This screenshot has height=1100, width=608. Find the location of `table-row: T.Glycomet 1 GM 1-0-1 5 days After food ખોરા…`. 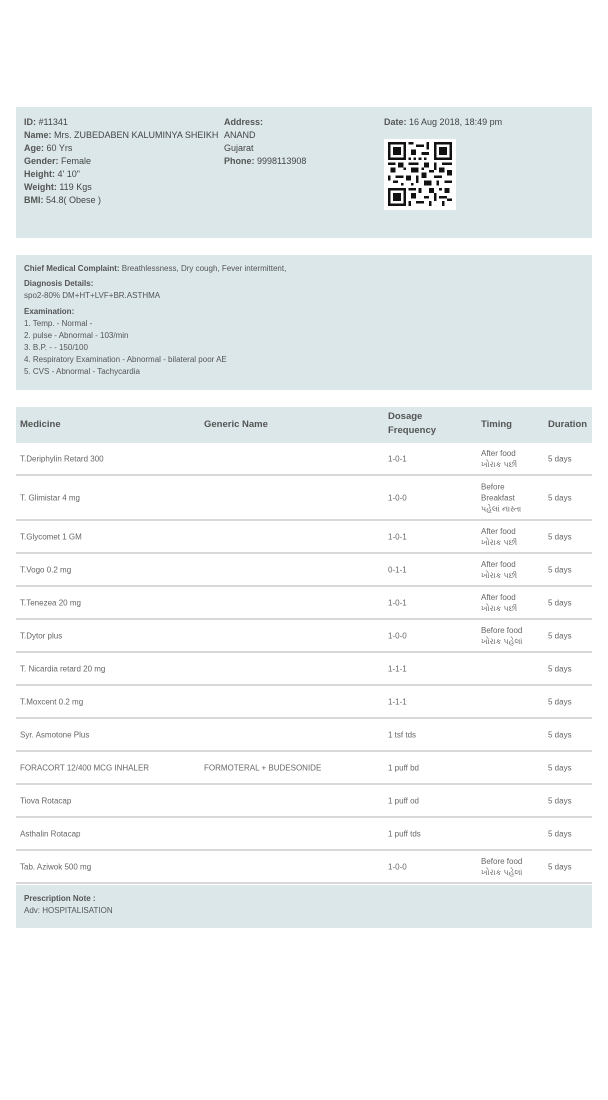

table-row: T.Glycomet 1 GM 1-0-1 5 days After food ખોરા… is located at coordinates (304, 537).